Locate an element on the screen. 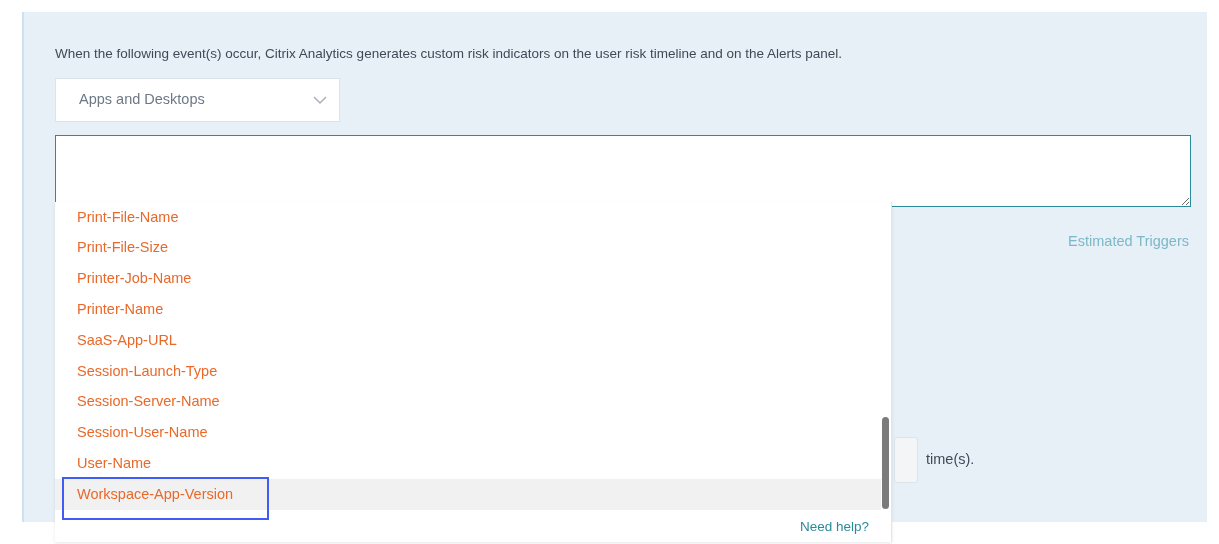  suggestion-item: Session-User-Name is located at coordinates (468, 433).